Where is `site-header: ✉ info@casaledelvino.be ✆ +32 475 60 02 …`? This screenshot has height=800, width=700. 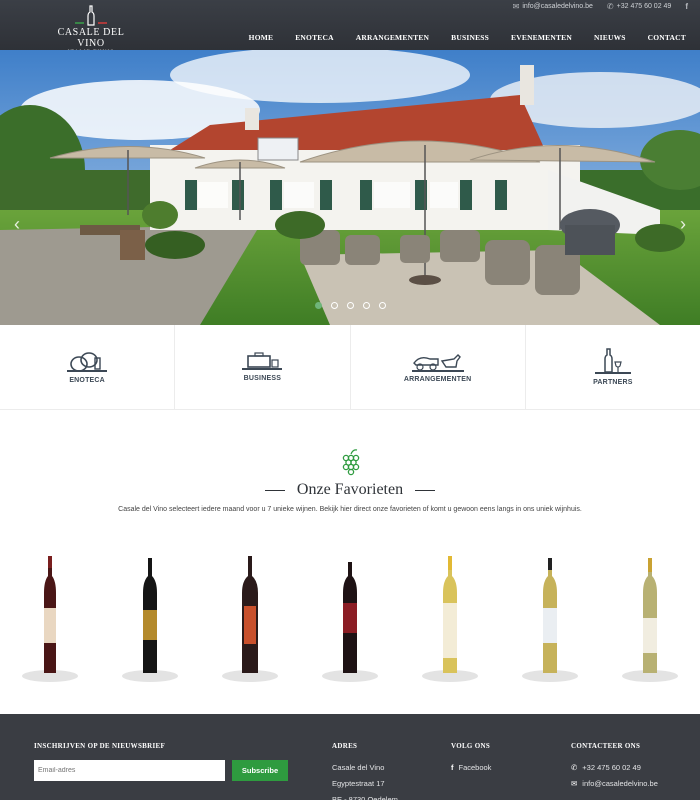
site-header: ✉ info@casaledelvino.be ✆ +32 475 60 02 … is located at coordinates (350, 27).